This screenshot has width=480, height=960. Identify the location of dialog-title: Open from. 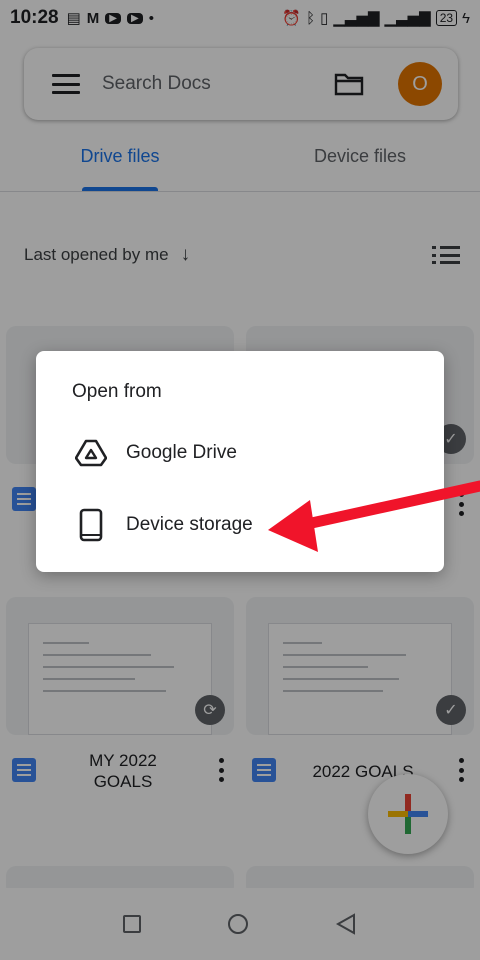
(117, 391).